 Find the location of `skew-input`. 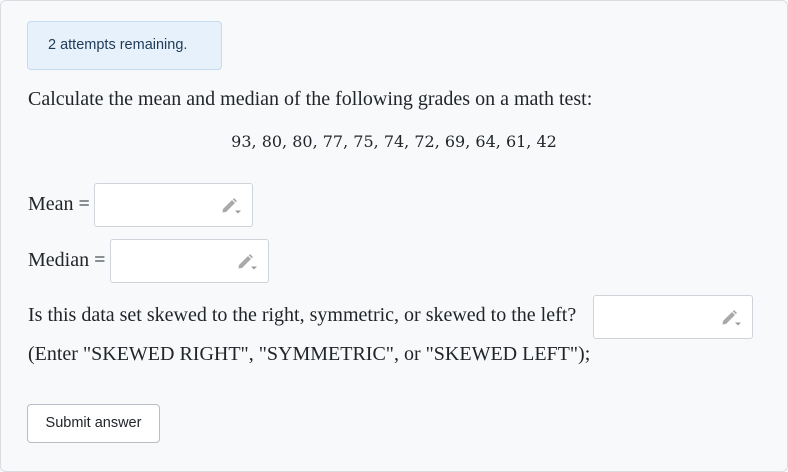

skew-input is located at coordinates (673, 317).